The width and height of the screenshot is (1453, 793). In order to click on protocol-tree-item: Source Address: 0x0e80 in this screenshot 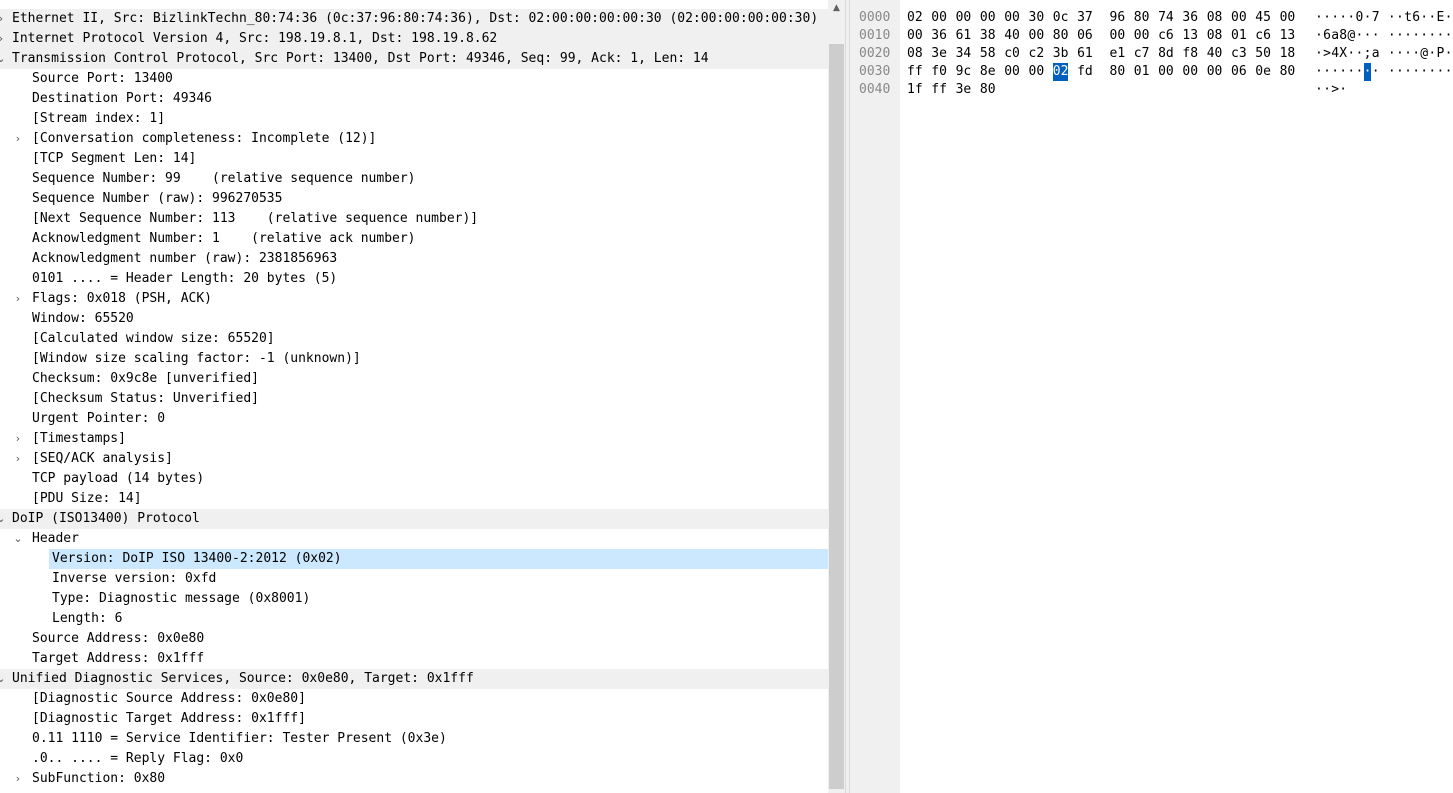, I will do `click(414, 639)`.